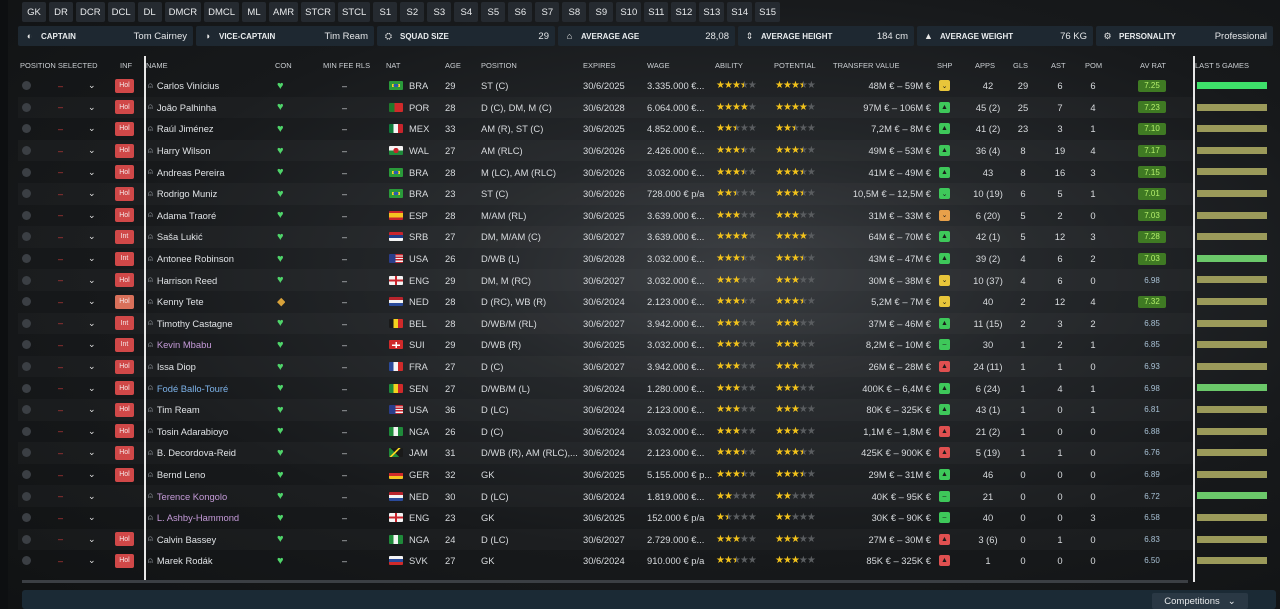 The height and width of the screenshot is (609, 1280). I want to click on header-expires: EXPIRES, so click(599, 65).